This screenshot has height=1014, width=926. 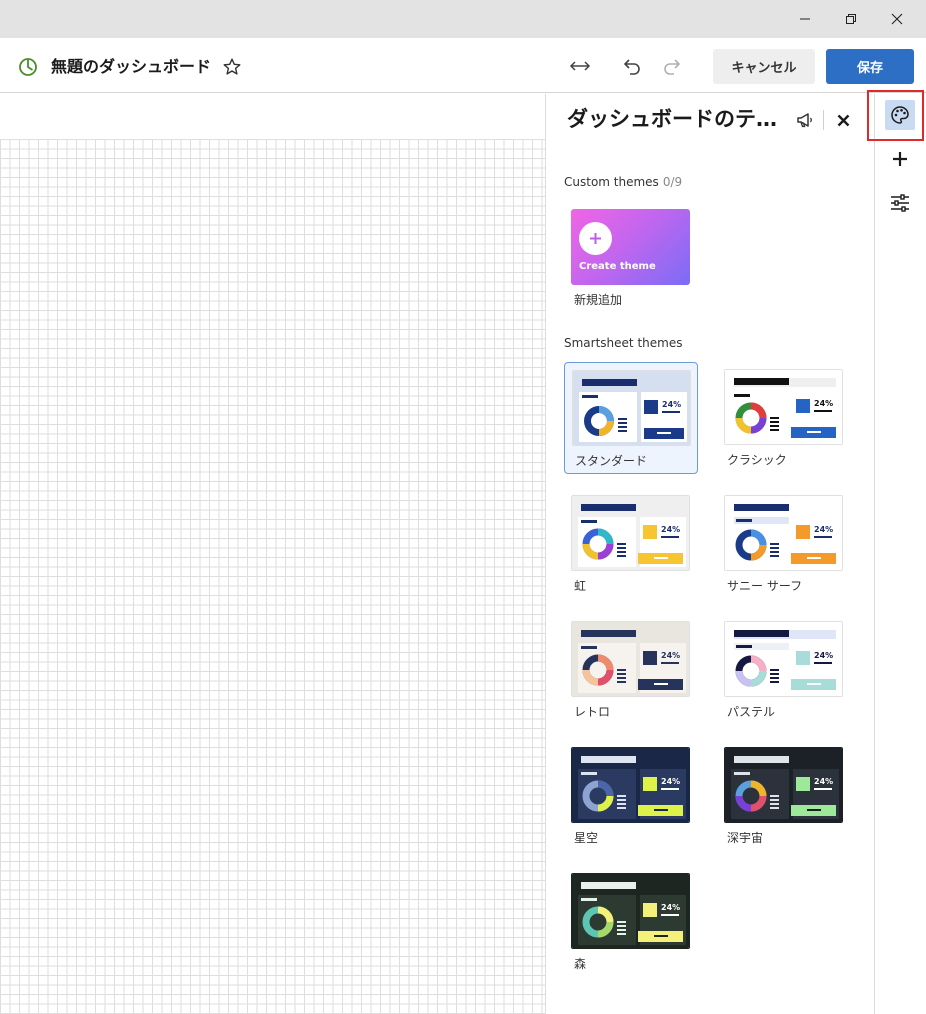 What do you see at coordinates (823, 120) in the screenshot?
I see `header-divider` at bounding box center [823, 120].